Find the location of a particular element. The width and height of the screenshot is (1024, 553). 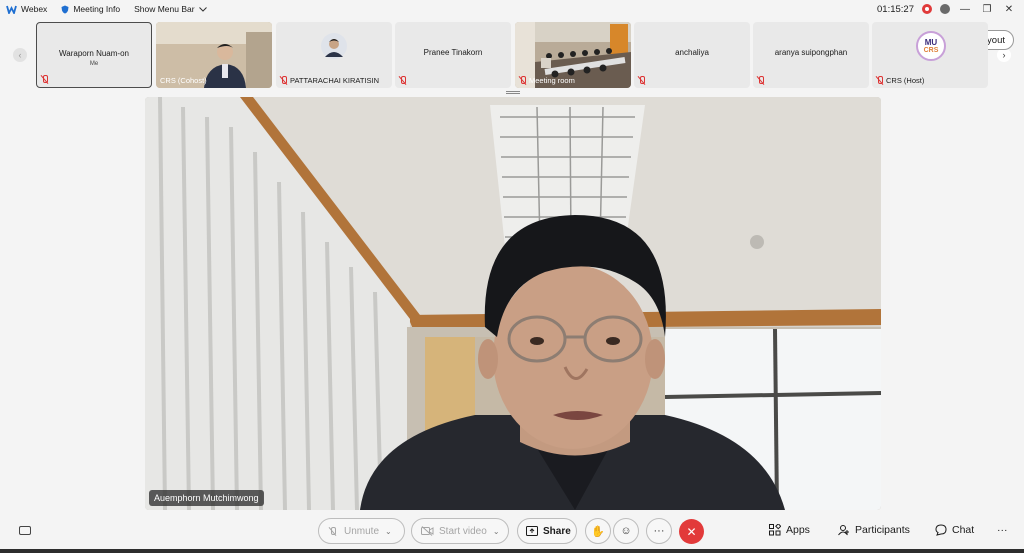

recording-icon is located at coordinates (927, 9).